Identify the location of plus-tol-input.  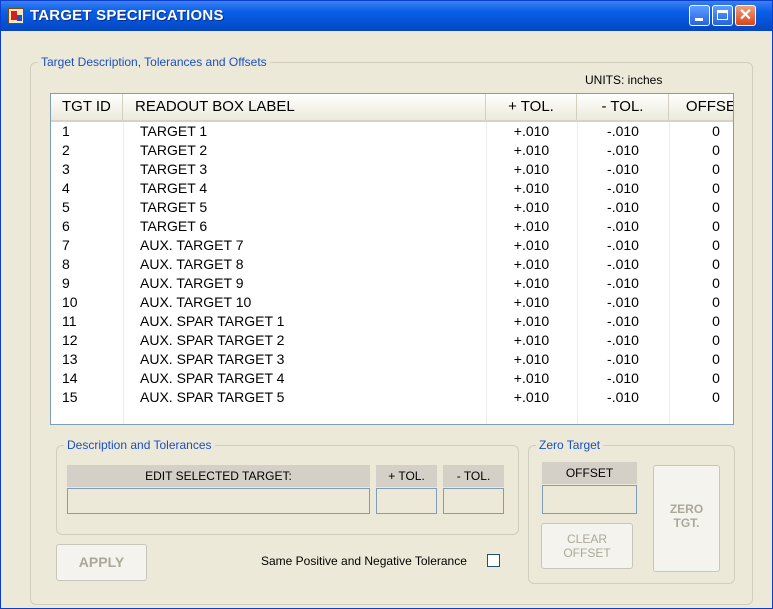
(406, 501).